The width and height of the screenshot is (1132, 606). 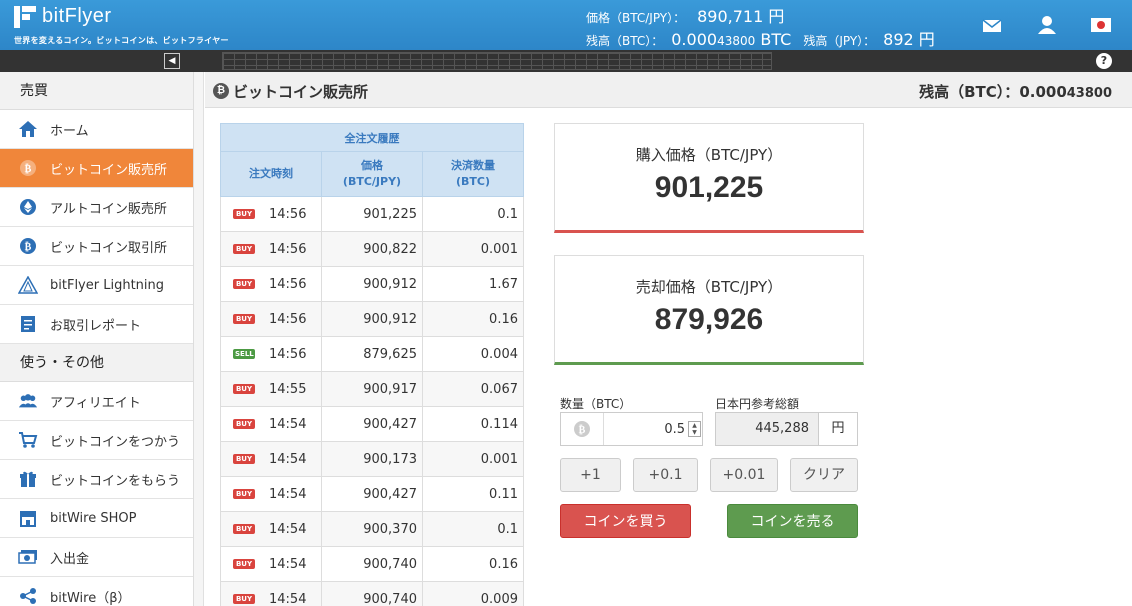 I want to click on table-row: BUY 14:55 900,917 0.067, so click(x=372, y=389).